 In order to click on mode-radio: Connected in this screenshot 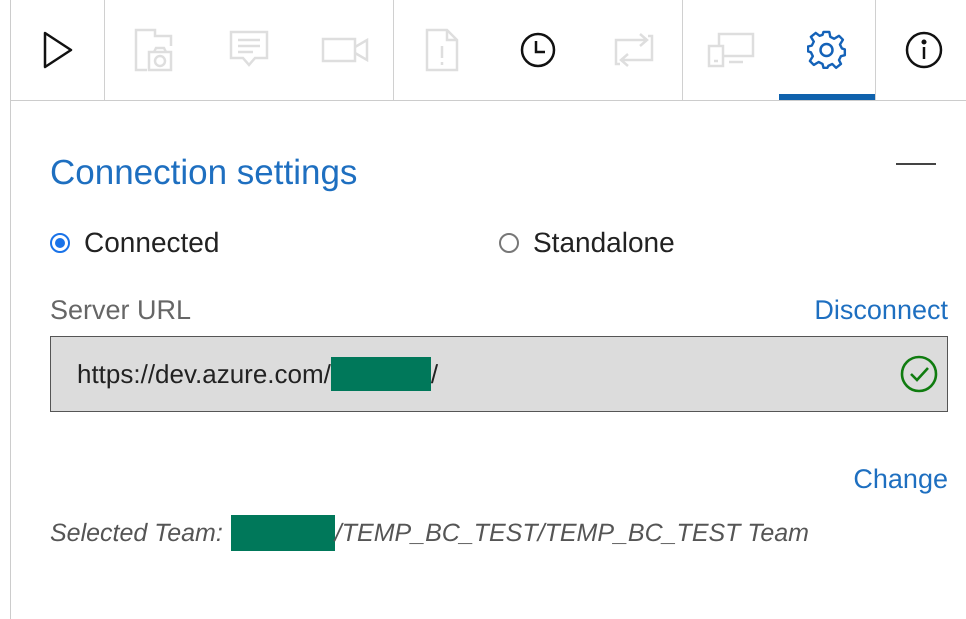, I will do `click(274, 243)`.